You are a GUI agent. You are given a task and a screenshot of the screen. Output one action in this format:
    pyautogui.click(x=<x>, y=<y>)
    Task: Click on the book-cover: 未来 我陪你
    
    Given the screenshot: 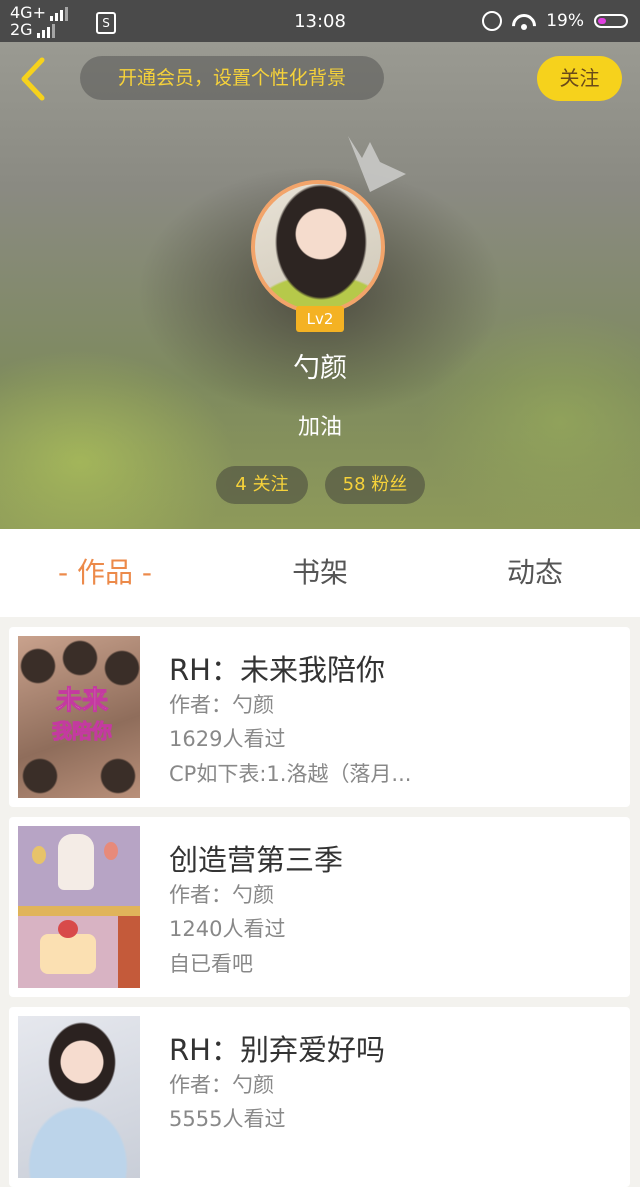 What is the action you would take?
    pyautogui.click(x=79, y=717)
    